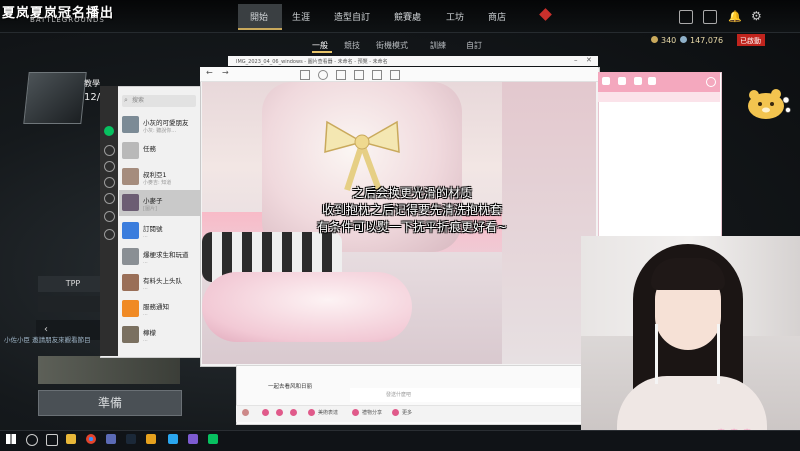  What do you see at coordinates (131, 439) in the screenshot?
I see `steam-icon` at bounding box center [131, 439].